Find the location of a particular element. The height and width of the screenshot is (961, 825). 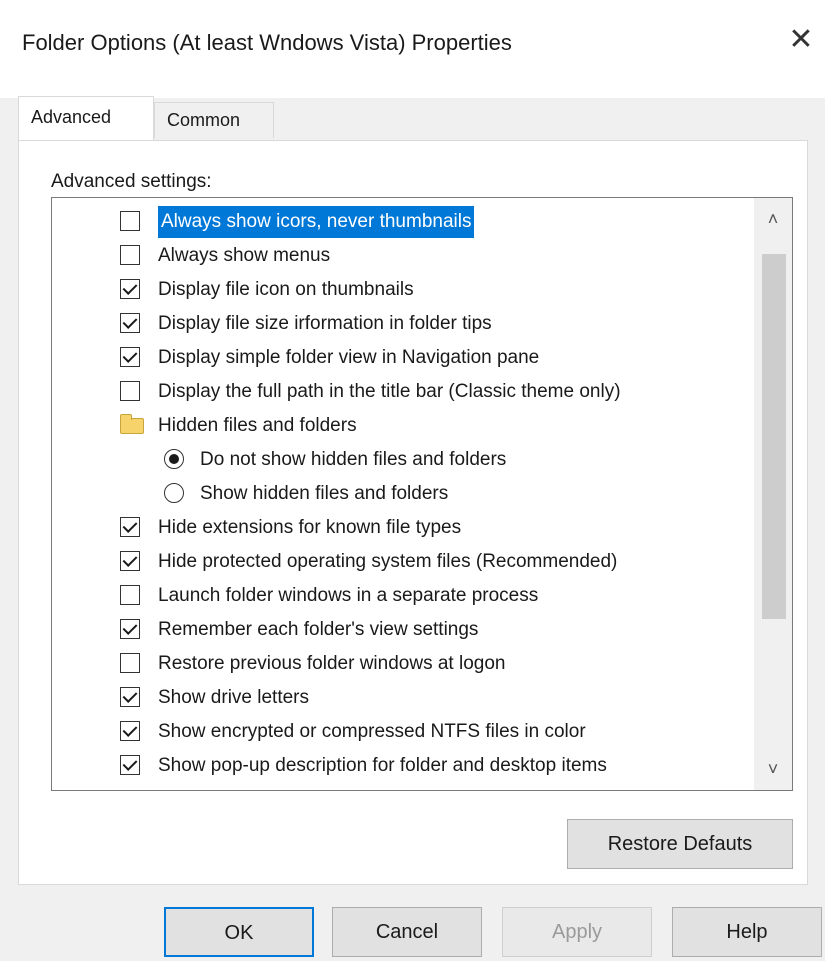

help-button: Help is located at coordinates (747, 932).